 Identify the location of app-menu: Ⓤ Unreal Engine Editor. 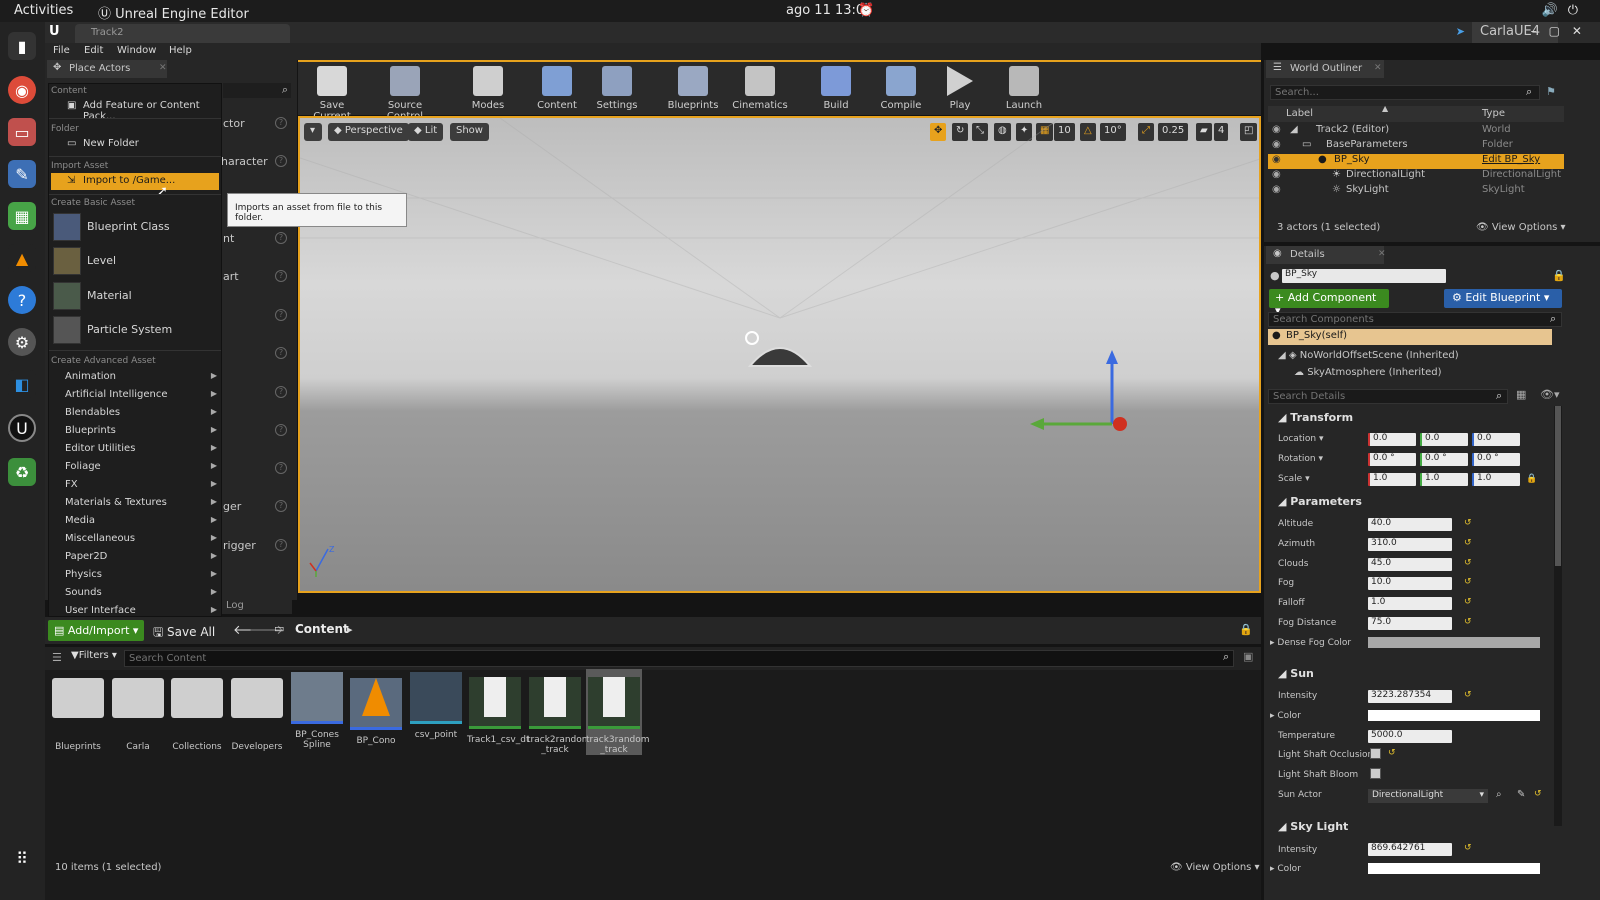
(173, 12).